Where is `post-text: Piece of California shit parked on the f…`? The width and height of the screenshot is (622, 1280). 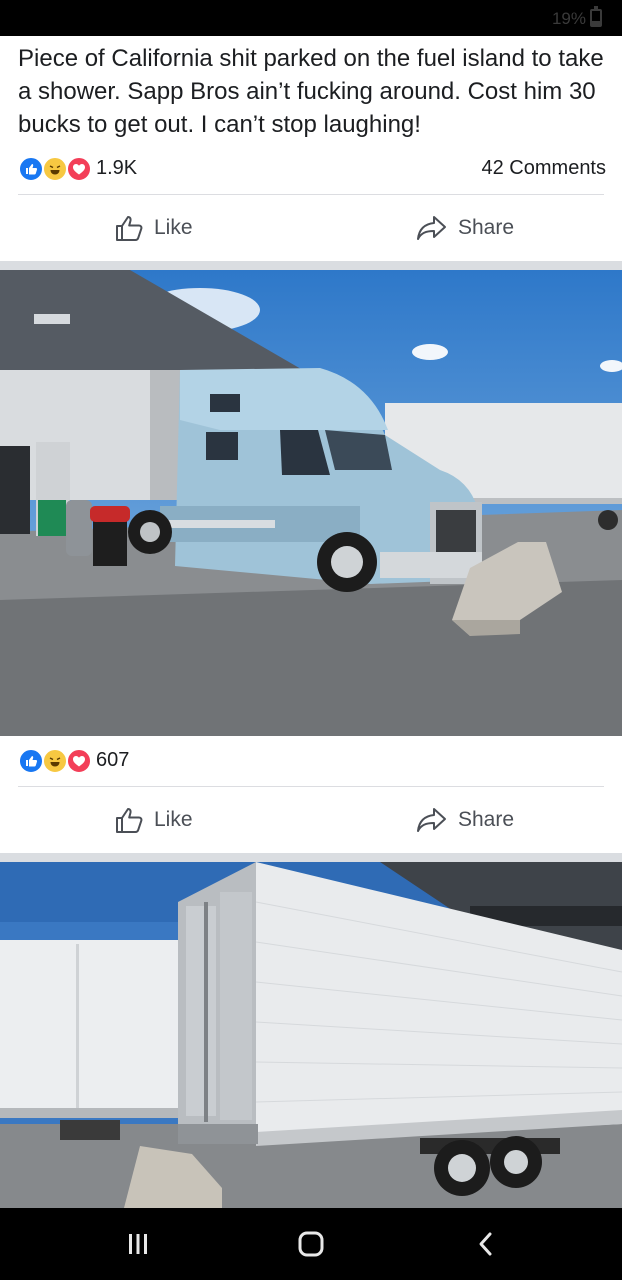 post-text: Piece of California shit parked on the f… is located at coordinates (311, 91).